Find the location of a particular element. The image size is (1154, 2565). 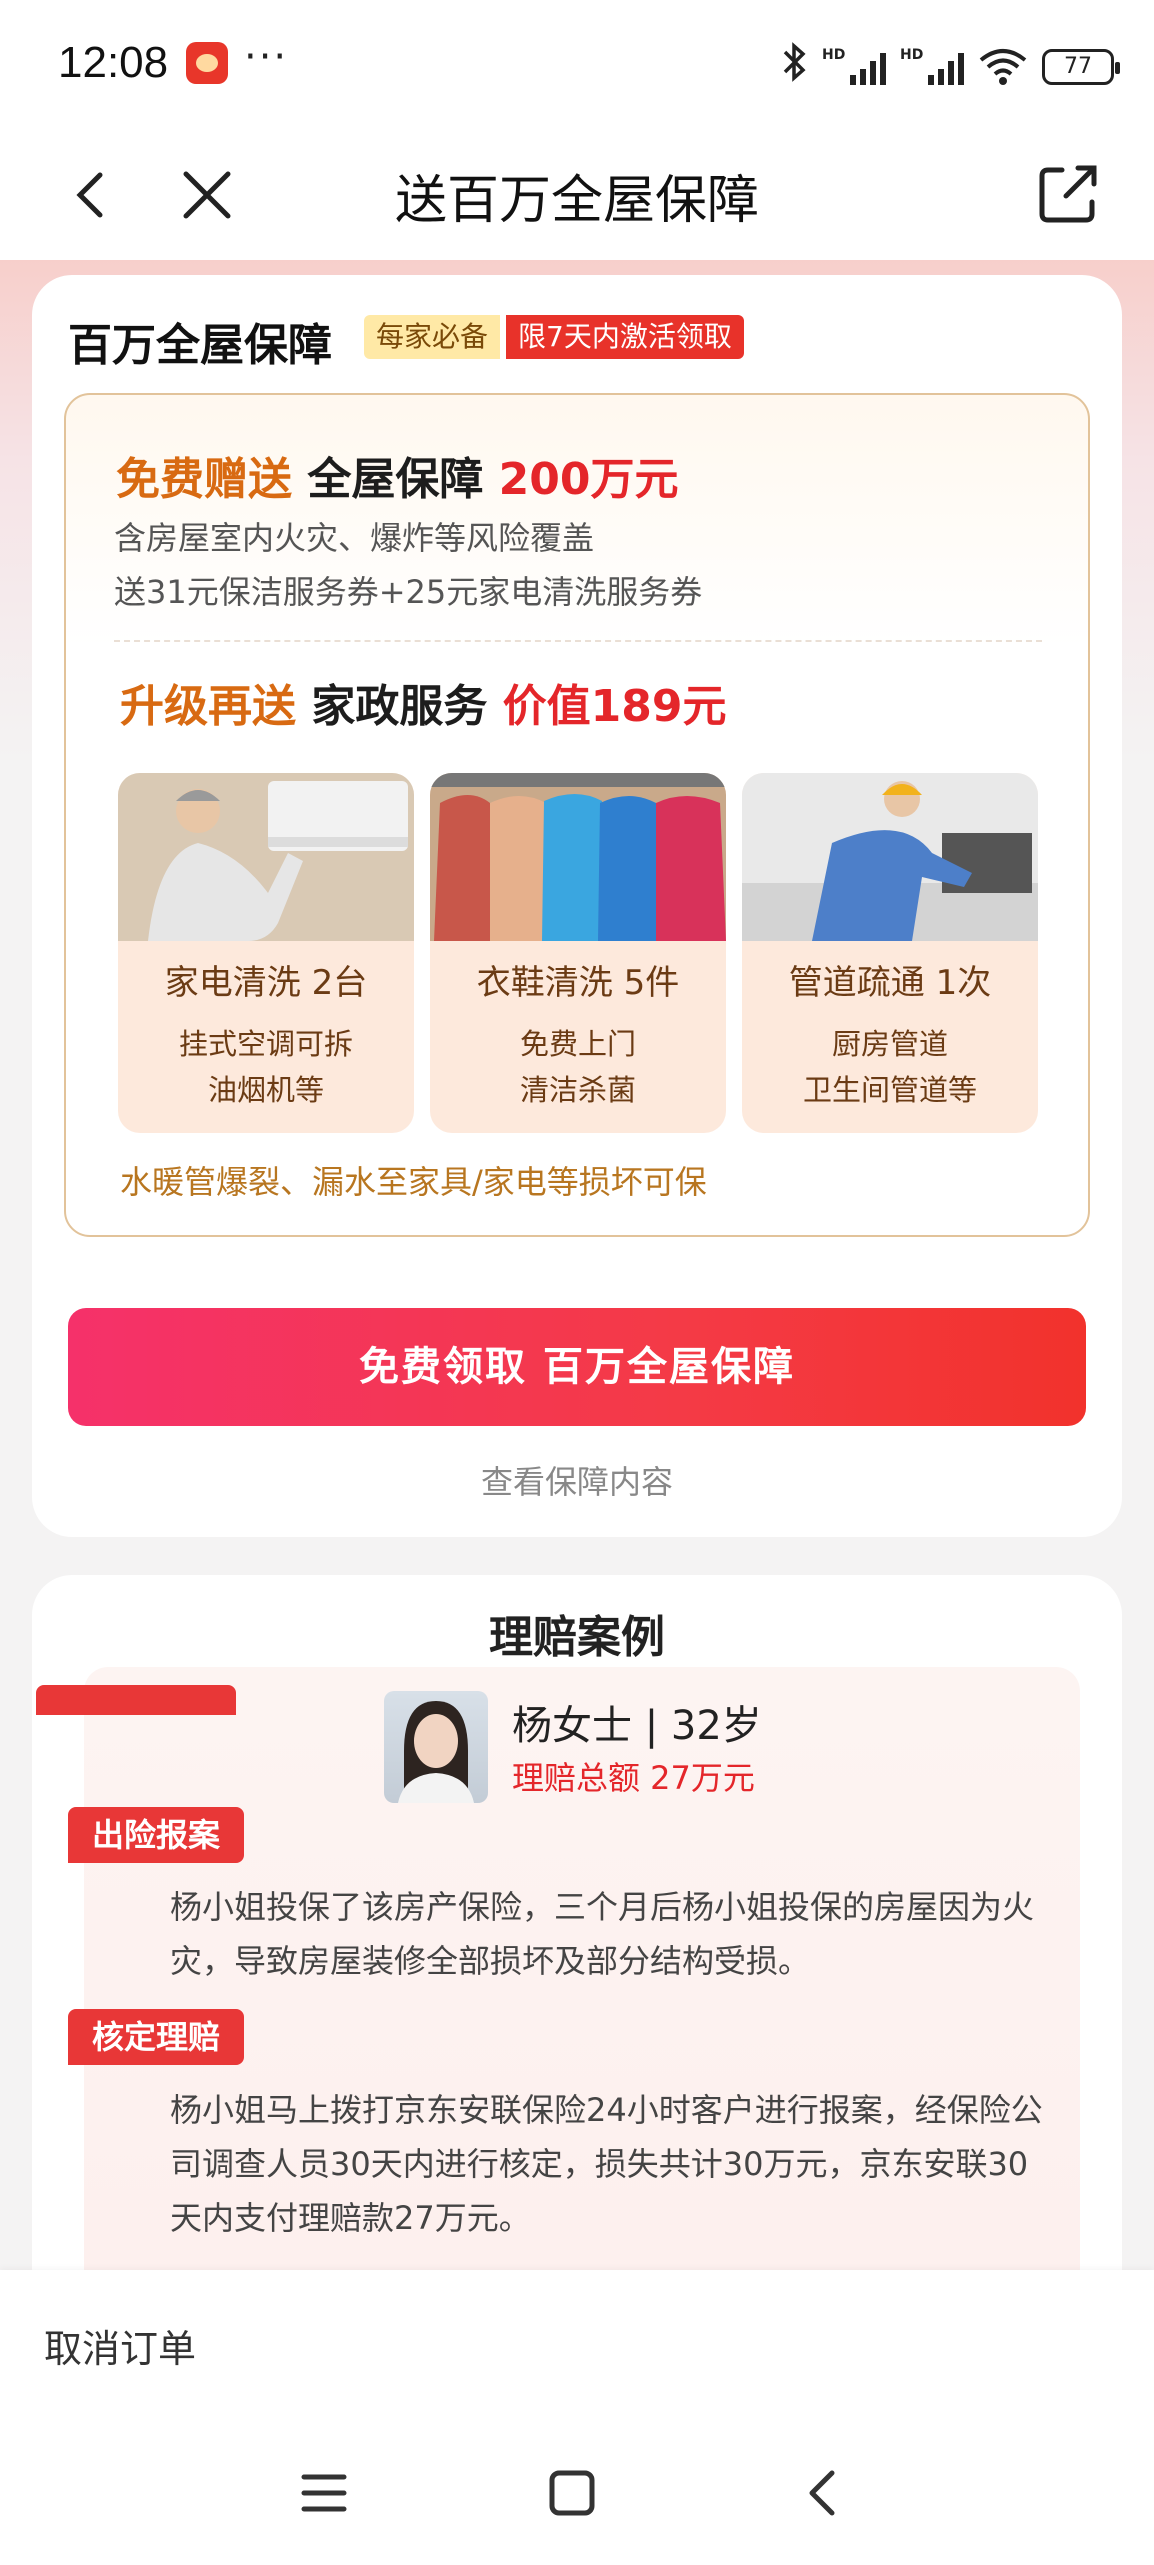

service-card-clothes: 衣鞋清洗 5件 免费上门 清洁杀菌 is located at coordinates (578, 953).